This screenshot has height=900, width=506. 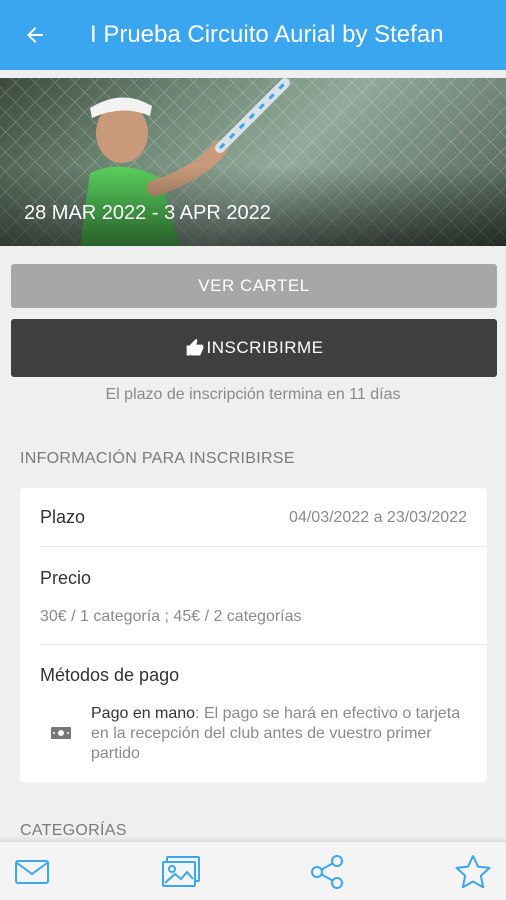 What do you see at coordinates (66, 578) in the screenshot?
I see `precio-label: Precio` at bounding box center [66, 578].